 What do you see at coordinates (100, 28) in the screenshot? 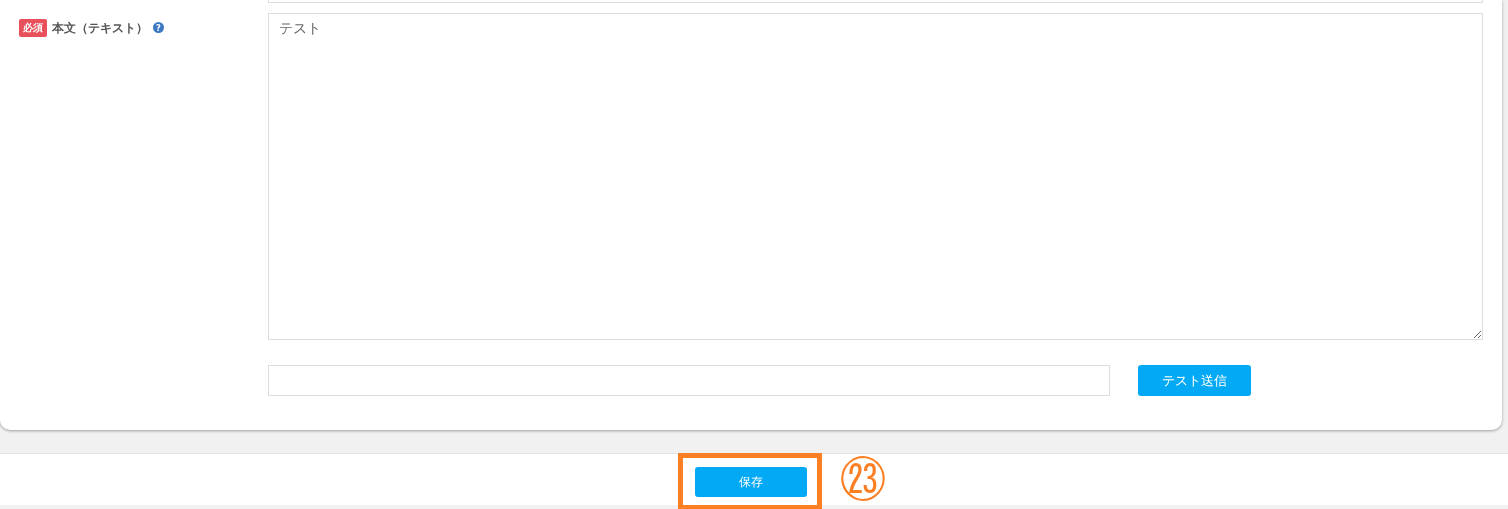
I see `field-label: 本文（テキスト）` at bounding box center [100, 28].